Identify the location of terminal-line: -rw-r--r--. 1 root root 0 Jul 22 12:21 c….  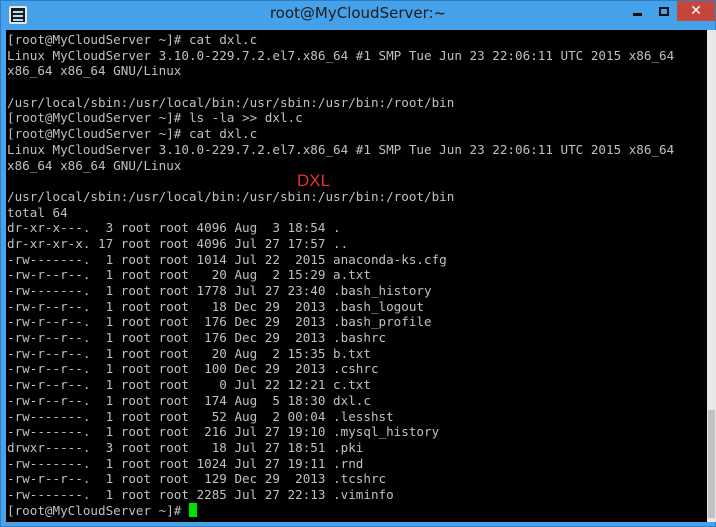
(189, 385).